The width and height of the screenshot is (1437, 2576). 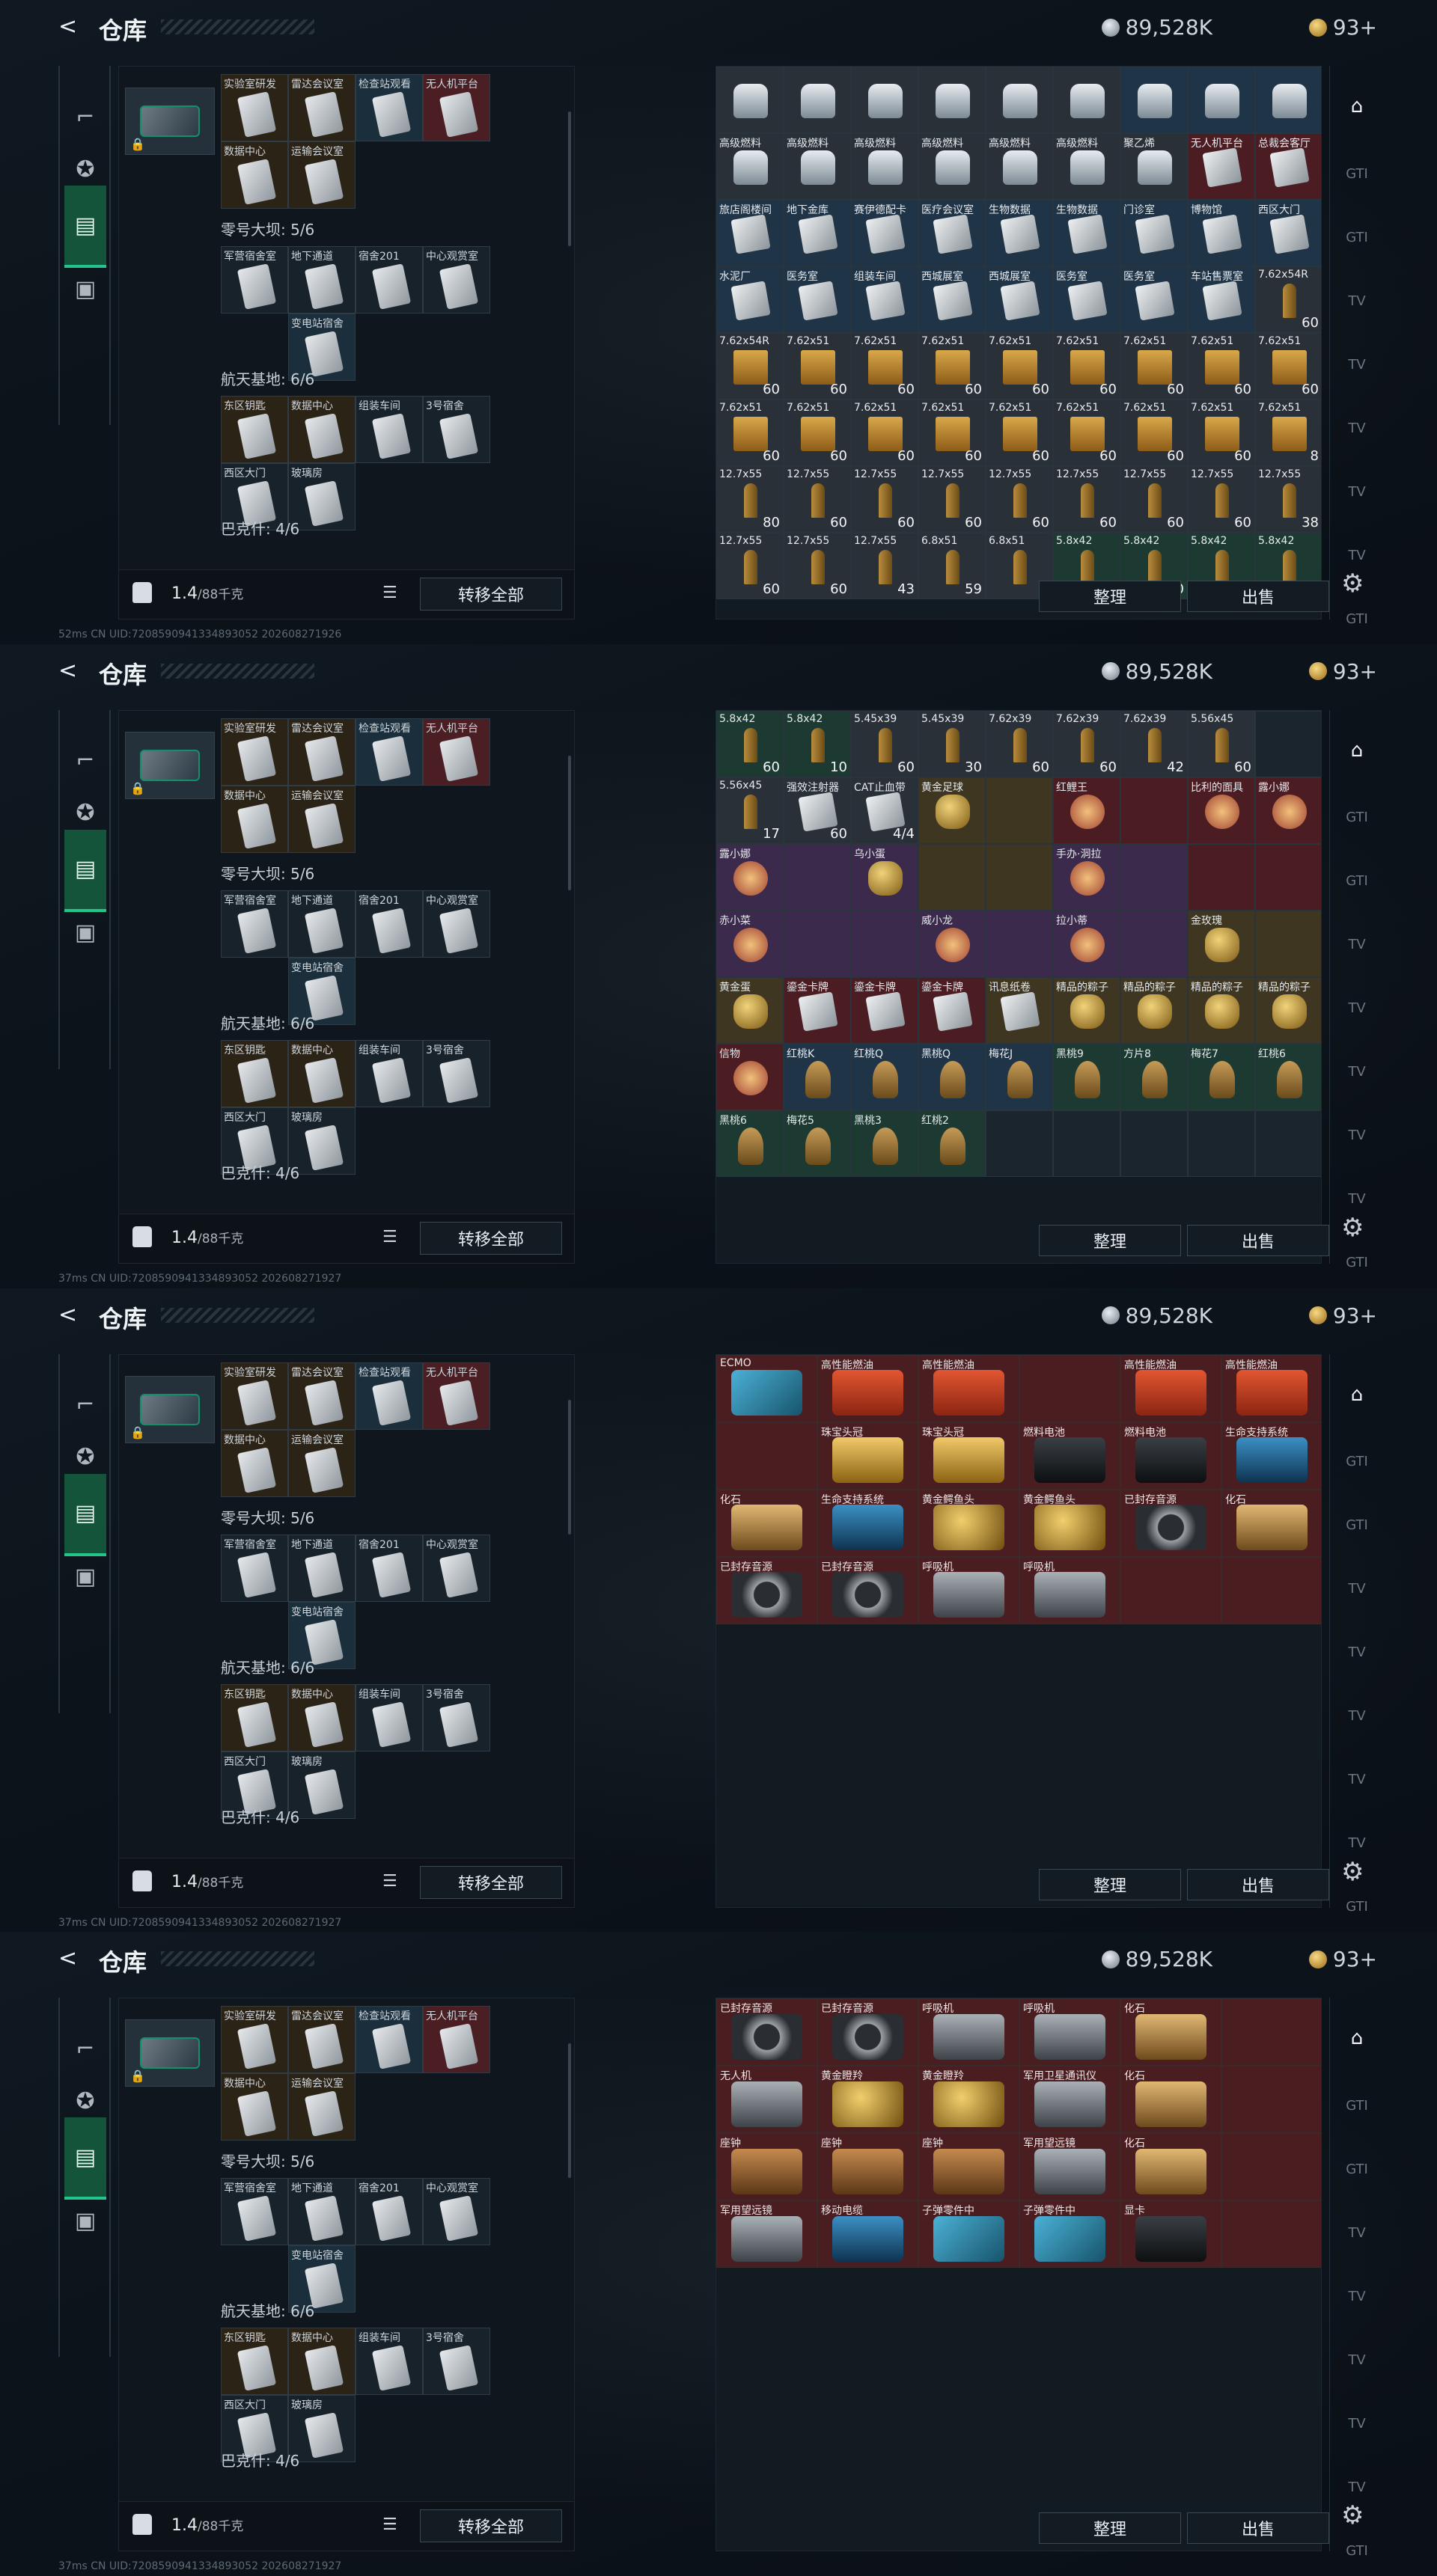 What do you see at coordinates (1221, 810) in the screenshot?
I see `inventory-item: 比利的面具` at bounding box center [1221, 810].